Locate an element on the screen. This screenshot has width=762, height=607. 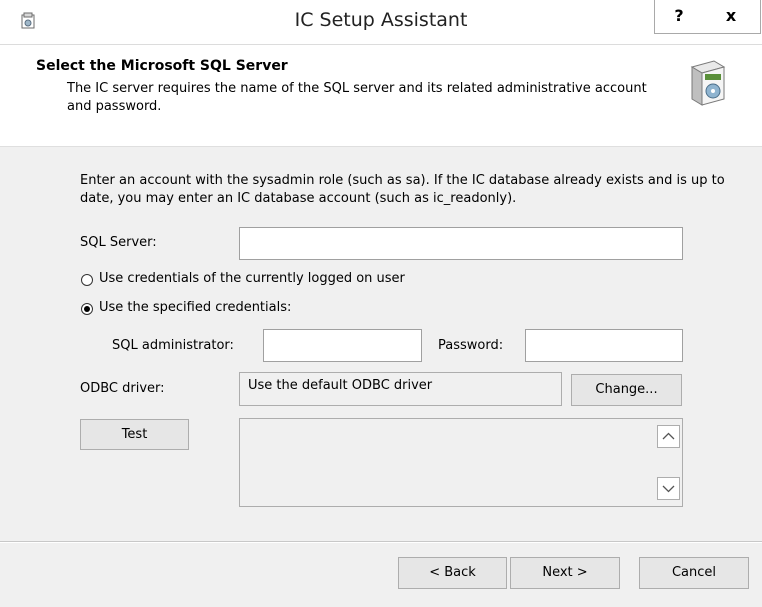
back-button: < Back is located at coordinates (452, 573).